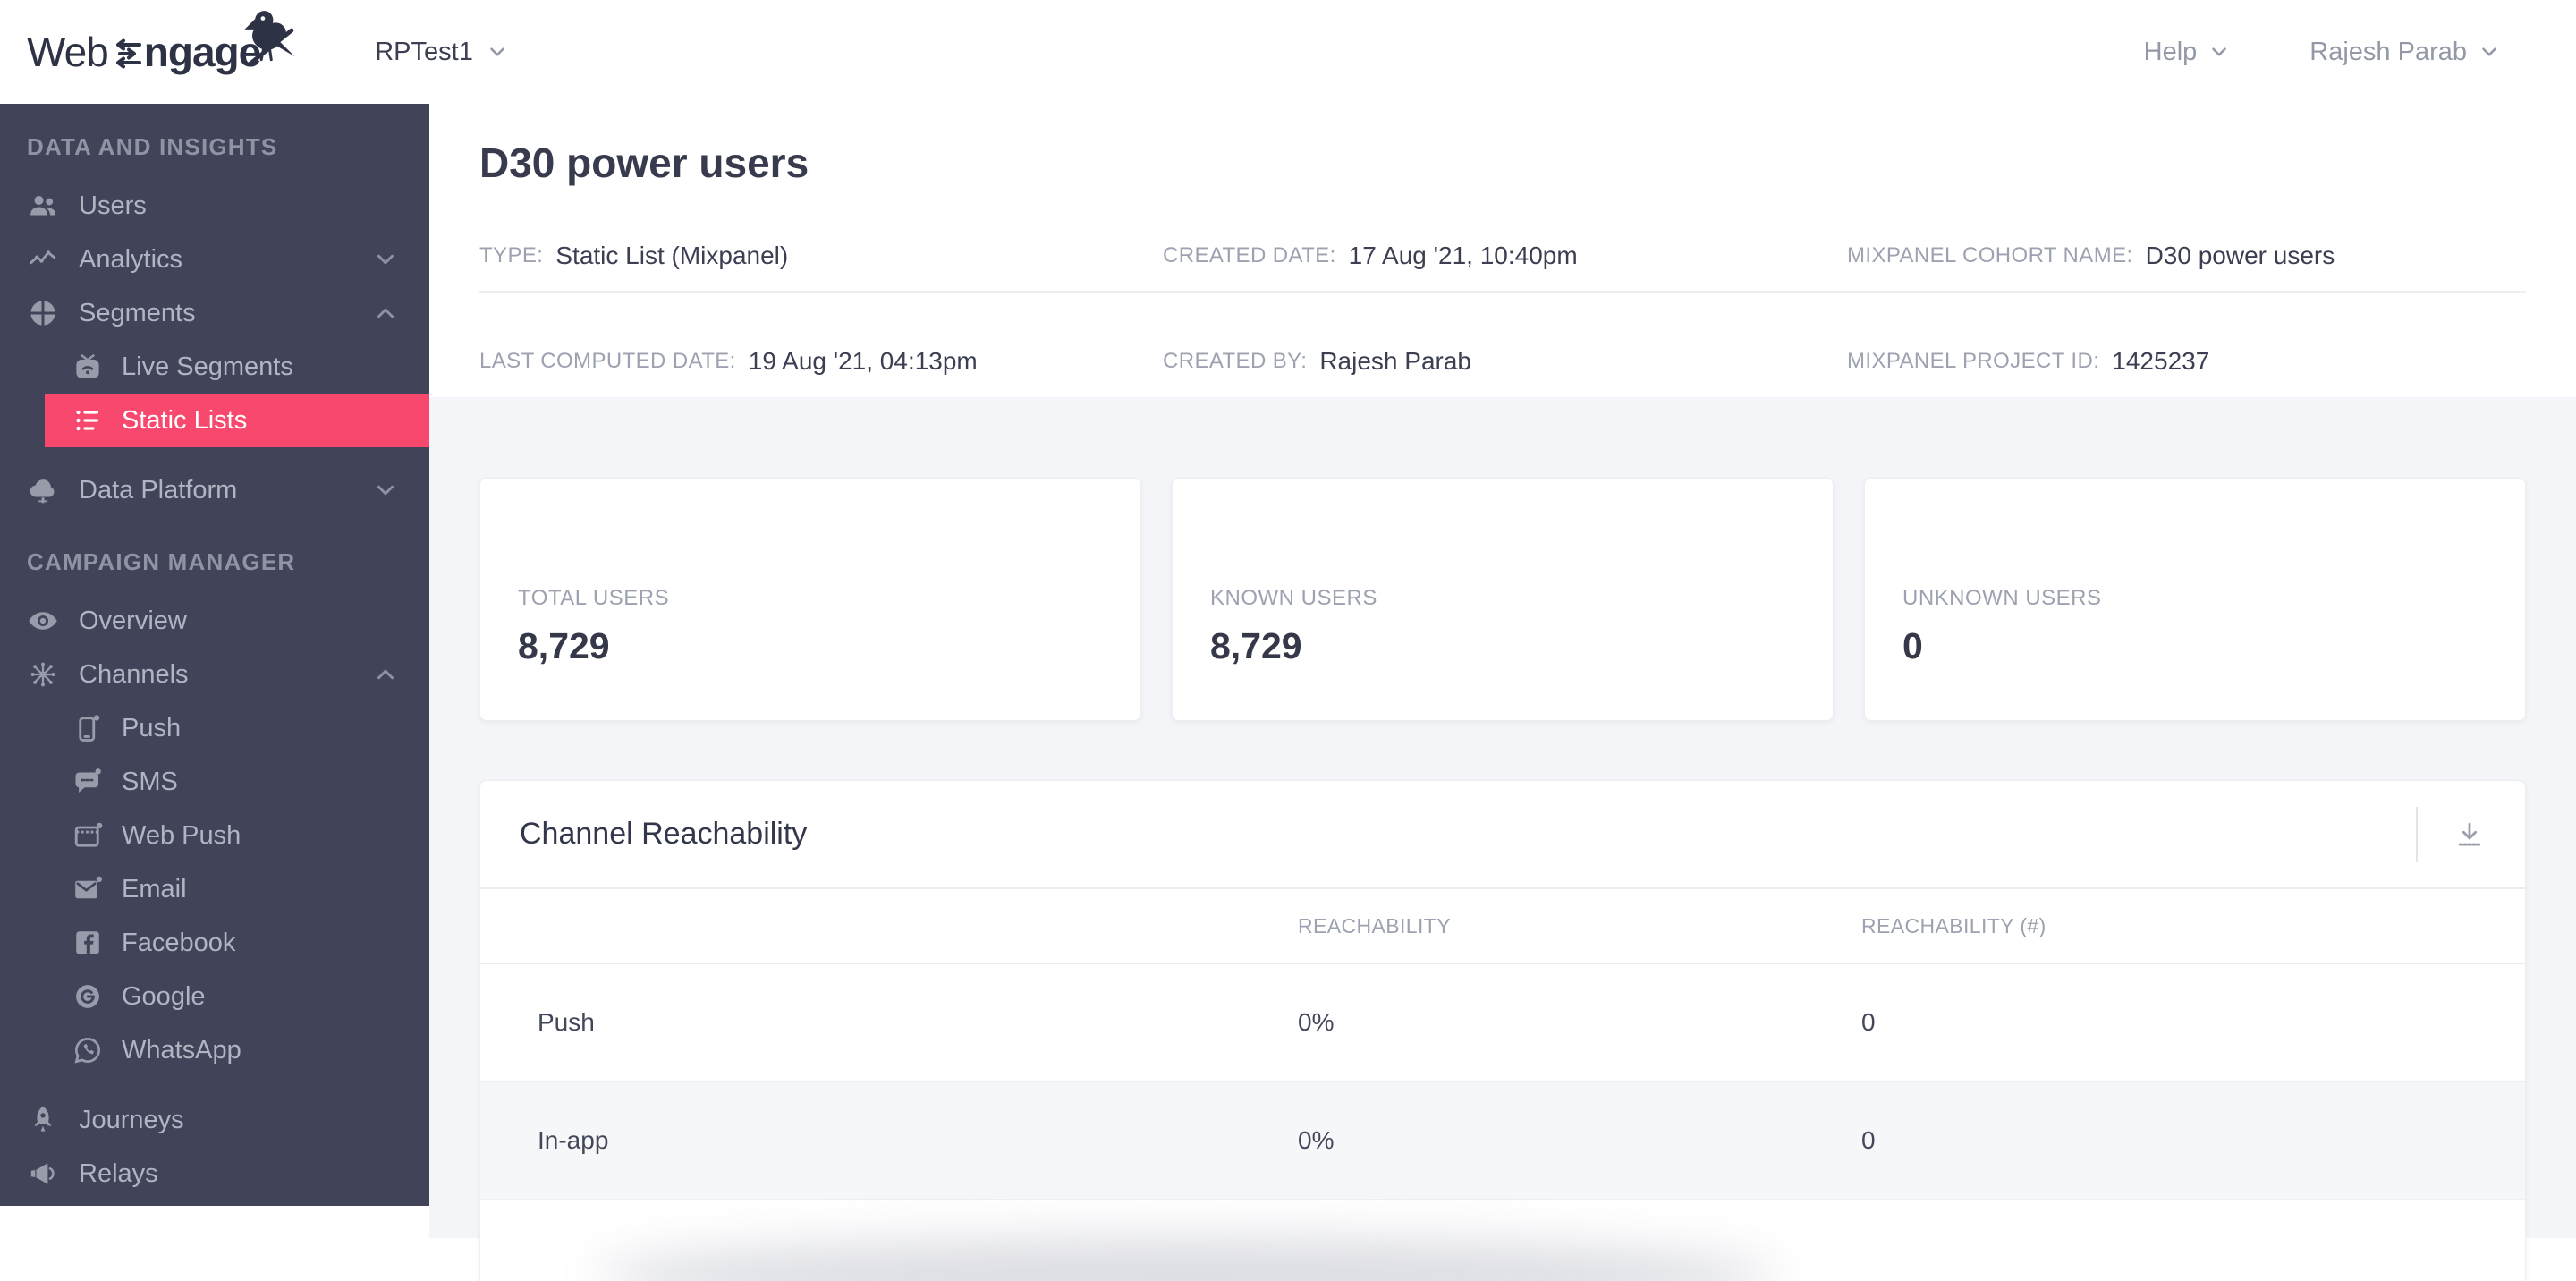 The image size is (2576, 1281). Describe the element at coordinates (88, 943) in the screenshot. I see `facebook-icon` at that location.